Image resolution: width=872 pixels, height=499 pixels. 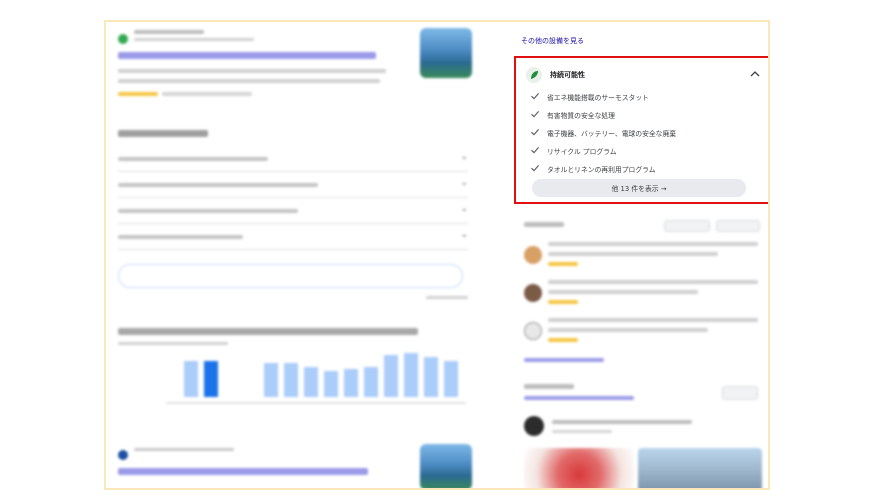 What do you see at coordinates (169, 32) in the screenshot?
I see `blurred-site-name` at bounding box center [169, 32].